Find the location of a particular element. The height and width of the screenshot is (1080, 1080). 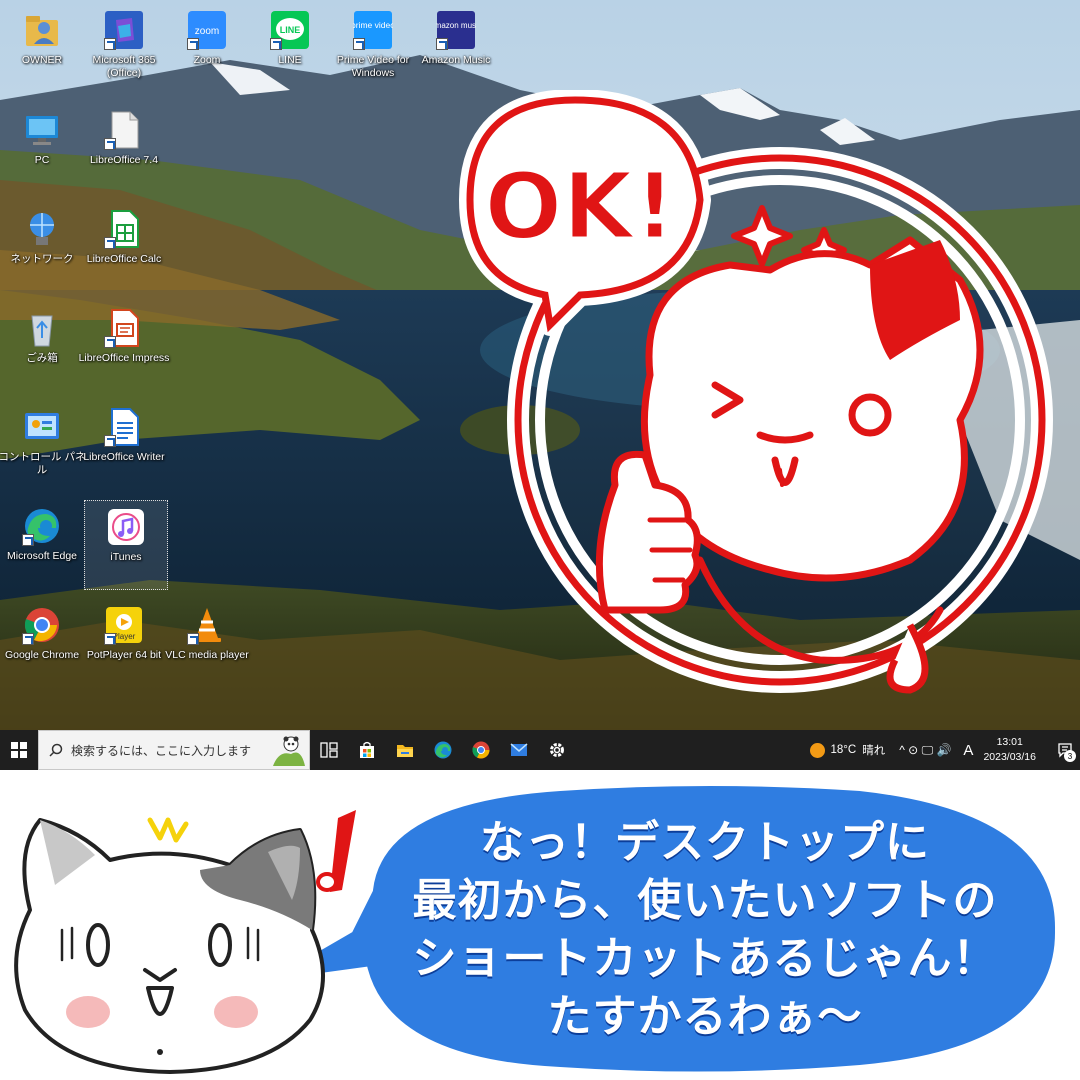

surprised-cat-face is located at coordinates (169, 945).